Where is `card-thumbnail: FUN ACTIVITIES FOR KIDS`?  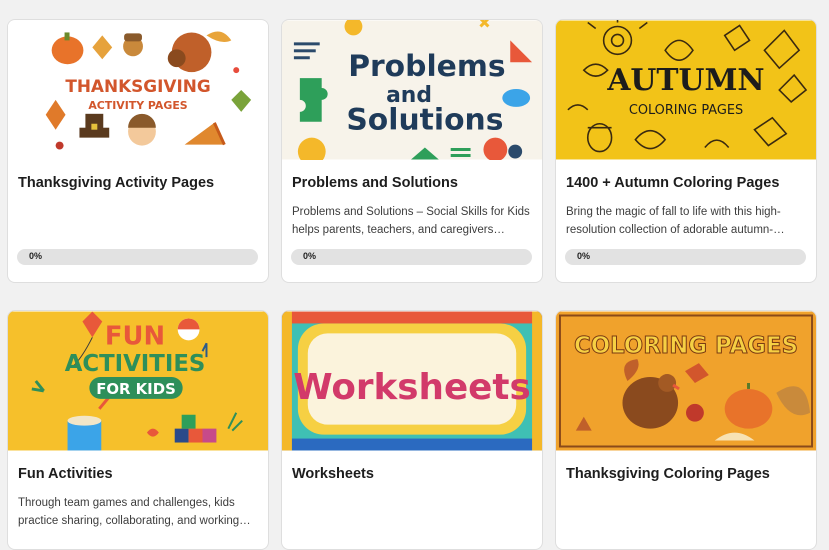
card-thumbnail: FUN ACTIVITIES FOR KIDS is located at coordinates (138, 381).